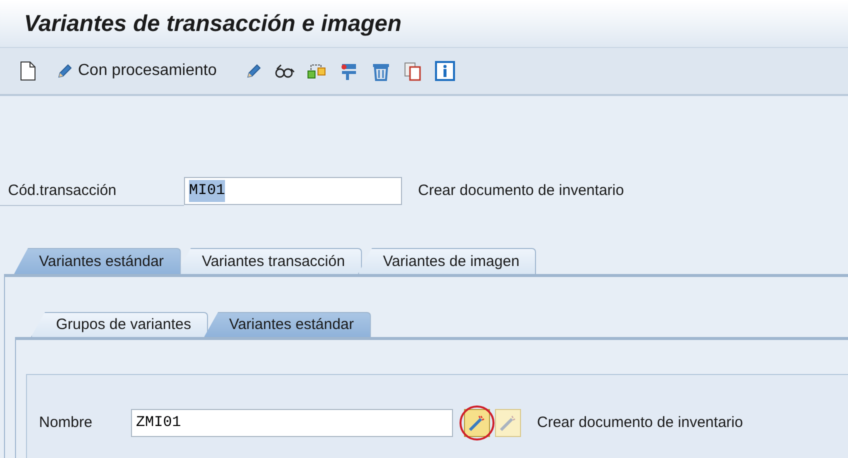 Image resolution: width=848 pixels, height=458 pixels. I want to click on trash-icon, so click(380, 71).